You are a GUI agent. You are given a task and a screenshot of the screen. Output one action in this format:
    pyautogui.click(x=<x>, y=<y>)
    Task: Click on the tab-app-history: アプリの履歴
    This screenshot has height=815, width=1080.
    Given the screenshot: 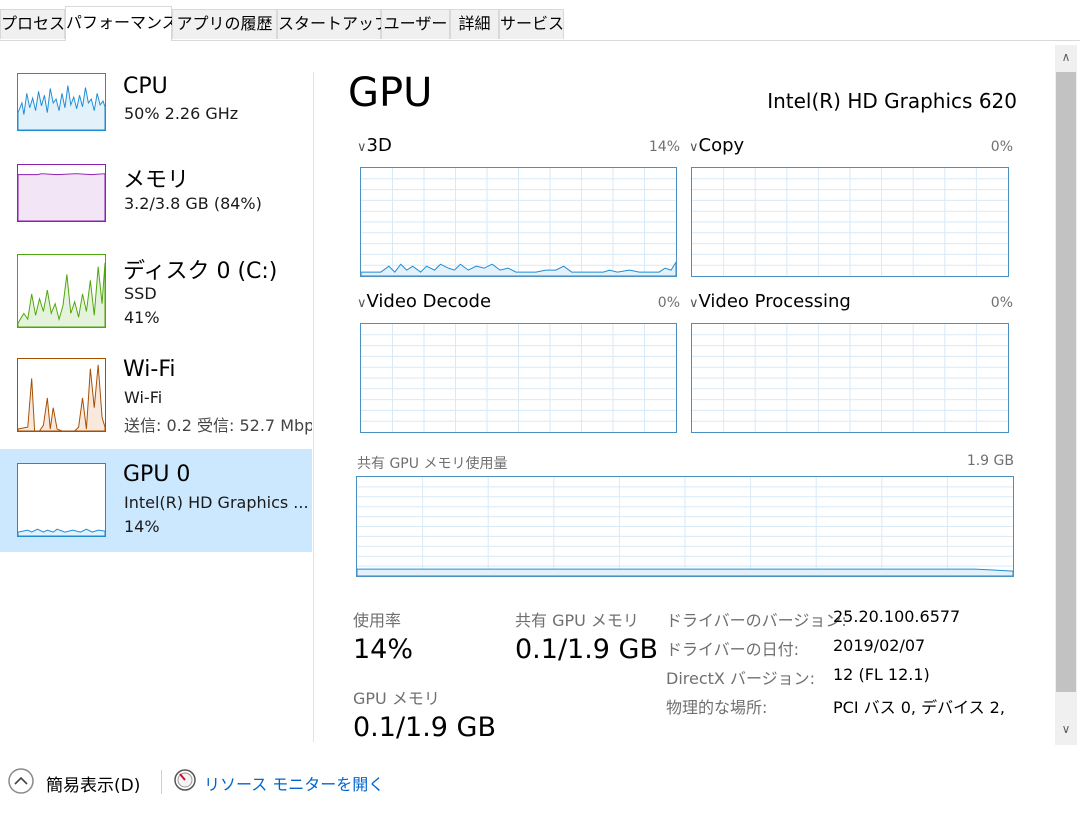 What is the action you would take?
    pyautogui.click(x=224, y=24)
    